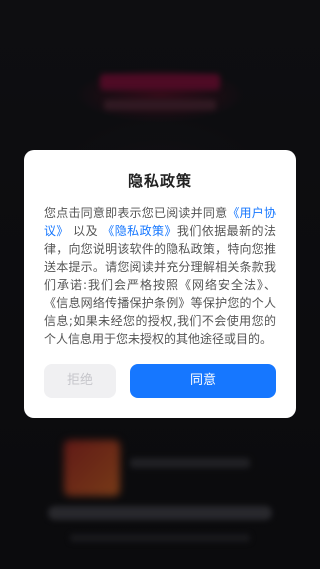 The width and height of the screenshot is (320, 569). Describe the element at coordinates (80, 381) in the screenshot. I see `reject-button: 拒绝` at that location.